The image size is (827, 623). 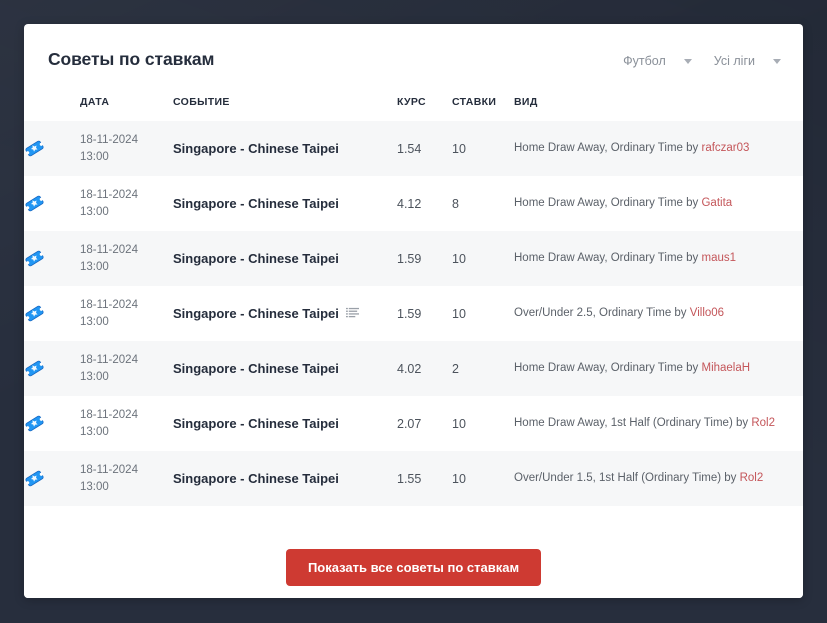 What do you see at coordinates (131, 59) in the screenshot?
I see `page-title: Советы по ставкам` at bounding box center [131, 59].